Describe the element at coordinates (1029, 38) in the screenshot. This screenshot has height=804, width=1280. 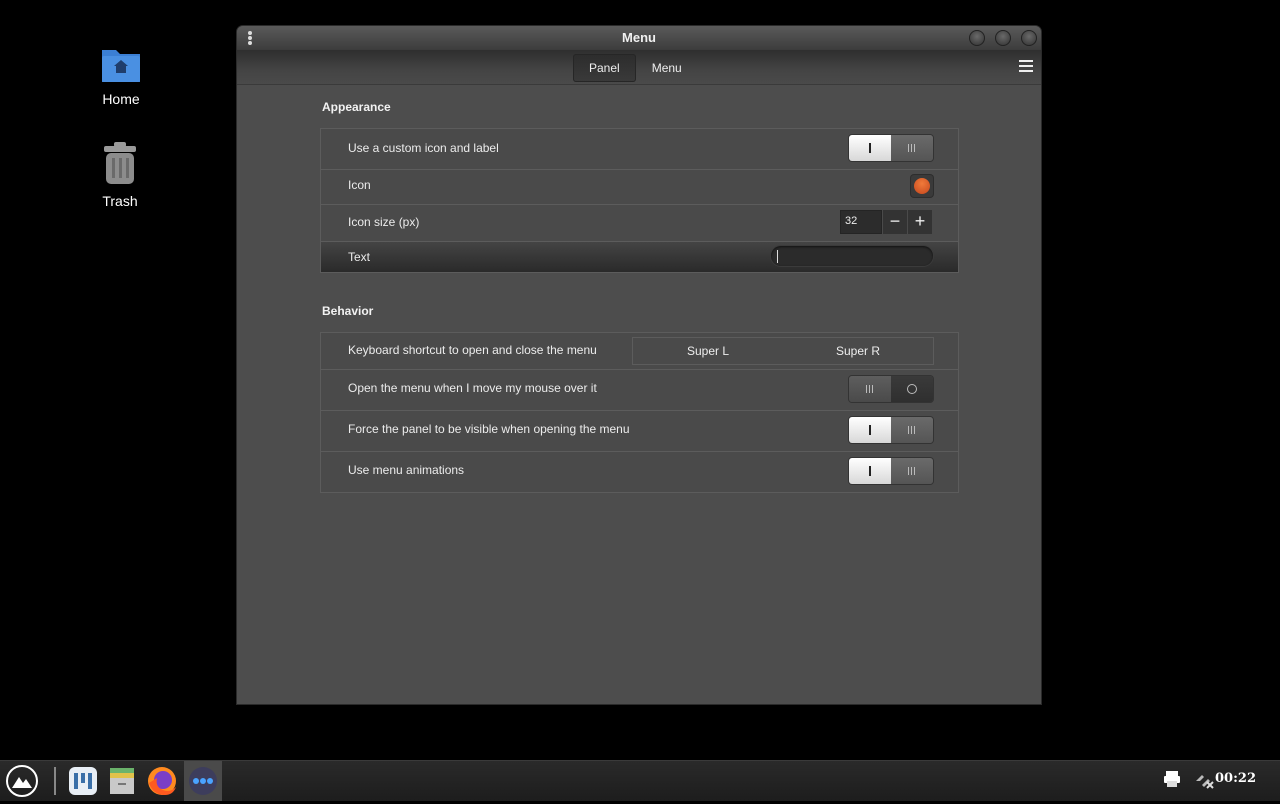
I see `close-button` at that location.